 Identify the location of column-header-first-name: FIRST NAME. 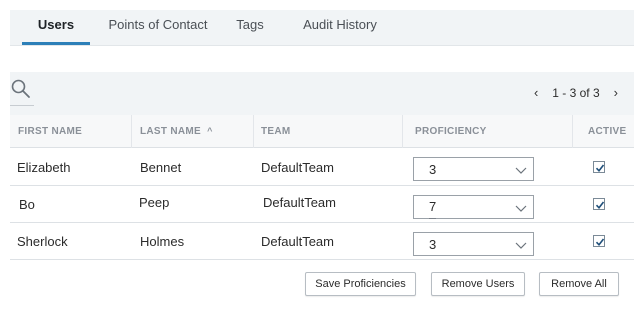
(50, 131).